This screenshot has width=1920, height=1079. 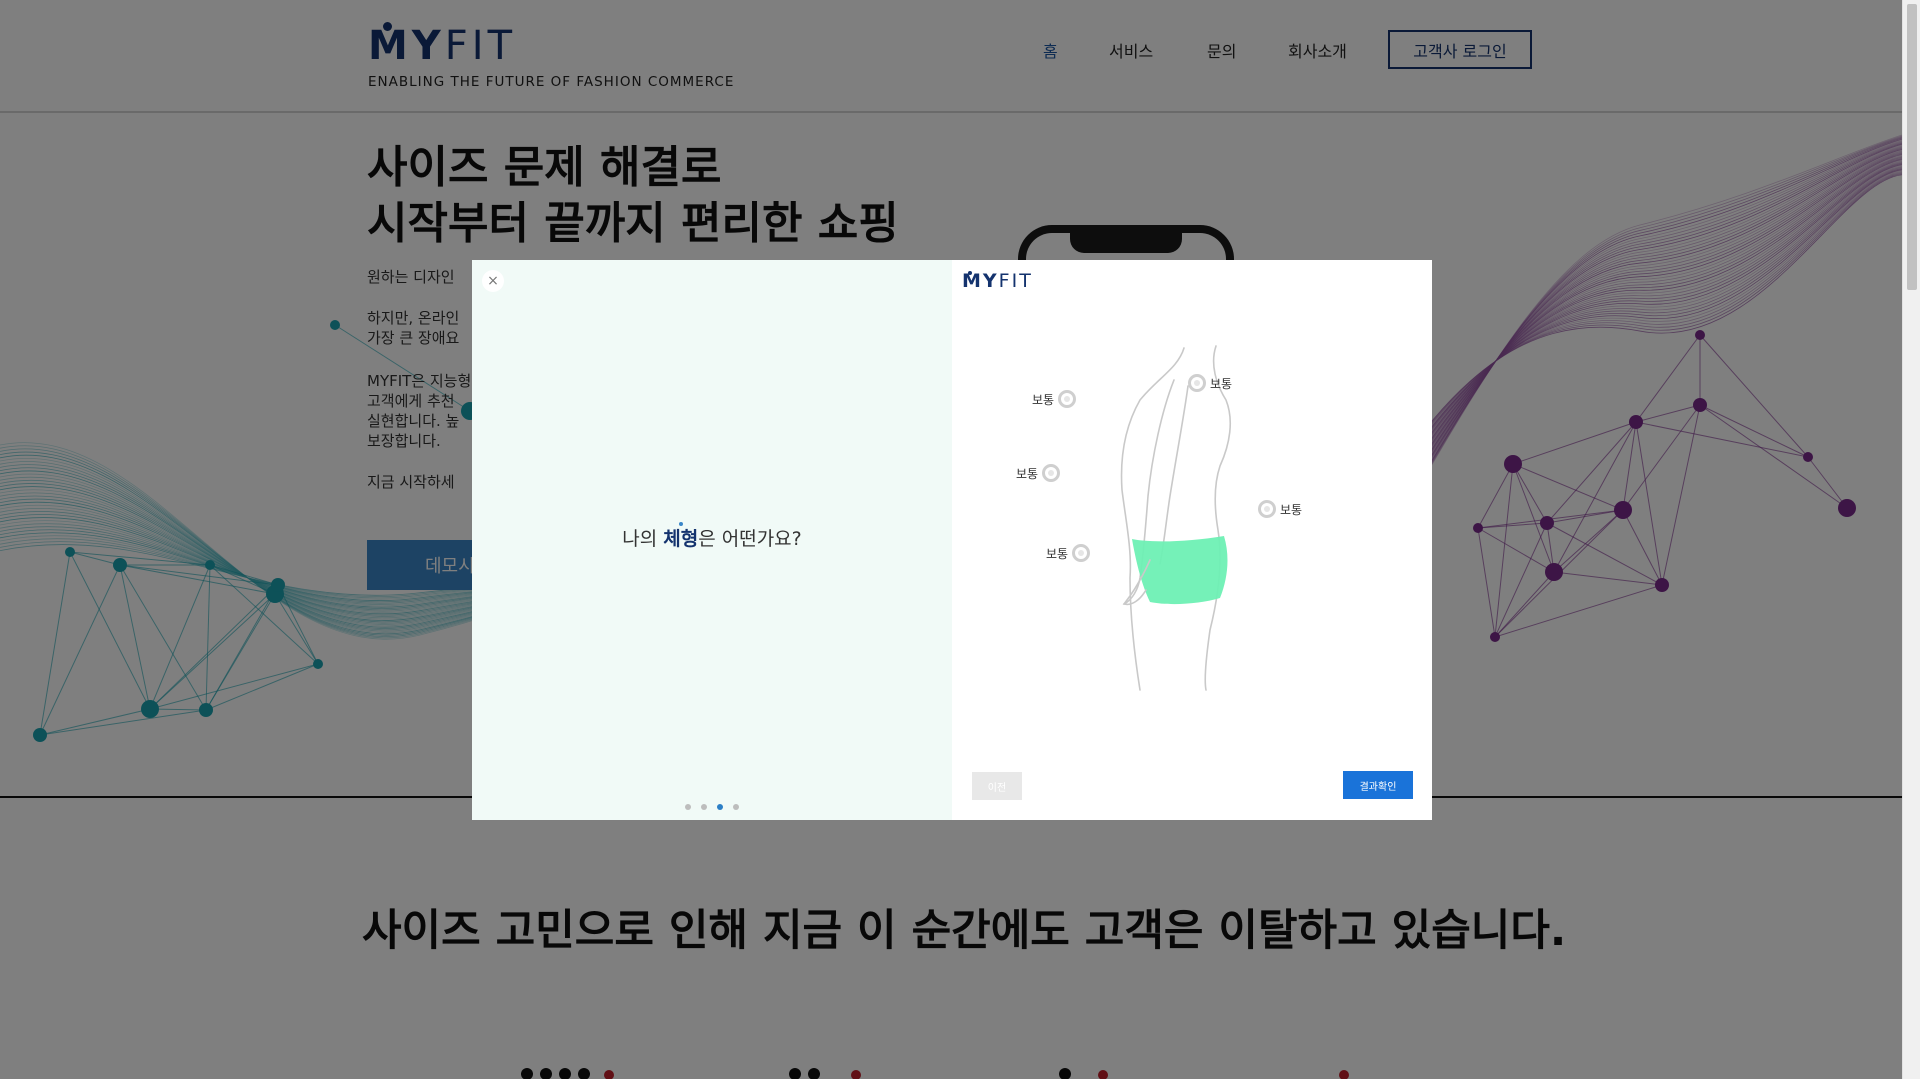 I want to click on scrollbar-thumb, so click(x=1912, y=147).